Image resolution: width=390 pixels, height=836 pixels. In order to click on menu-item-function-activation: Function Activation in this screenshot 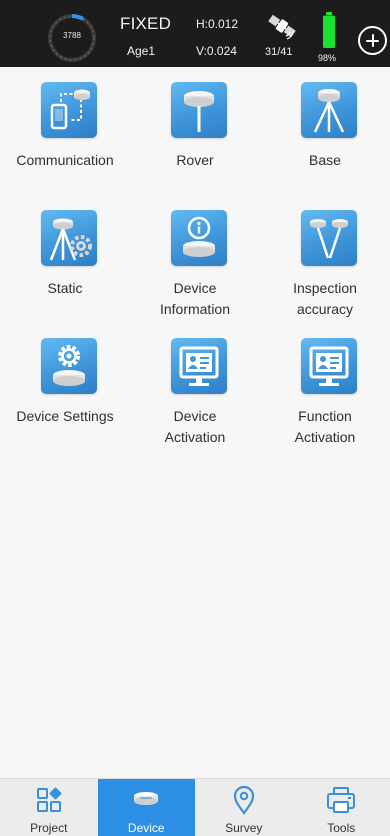, I will do `click(325, 387)`.